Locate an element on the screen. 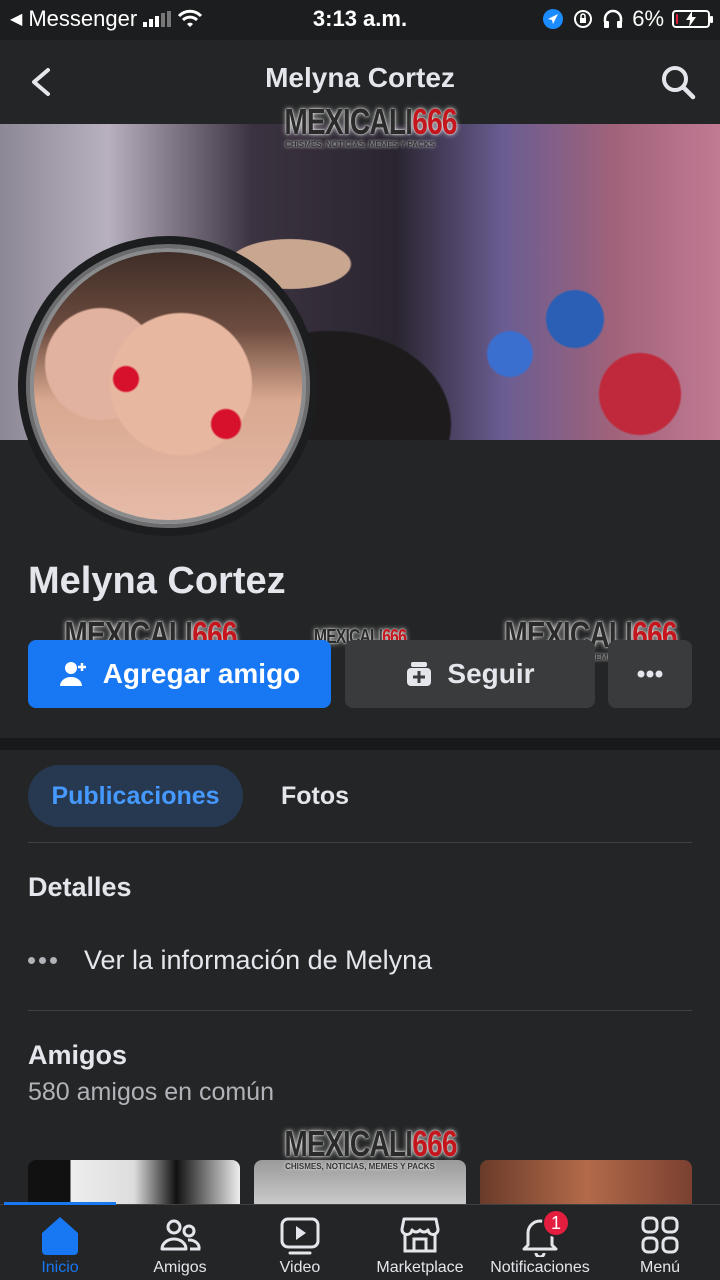  search-icon is located at coordinates (679, 83).